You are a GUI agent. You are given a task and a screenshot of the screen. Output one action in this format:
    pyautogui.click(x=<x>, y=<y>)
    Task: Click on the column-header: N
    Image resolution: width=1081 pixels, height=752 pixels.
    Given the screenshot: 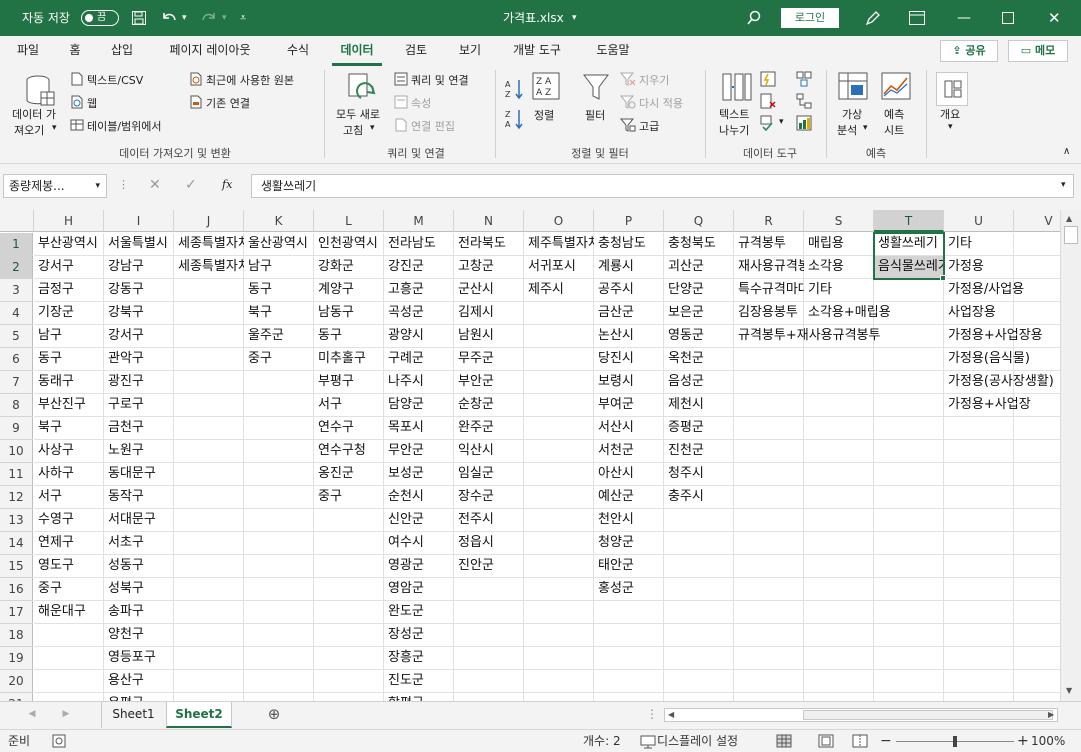 What is the action you would take?
    pyautogui.click(x=489, y=221)
    